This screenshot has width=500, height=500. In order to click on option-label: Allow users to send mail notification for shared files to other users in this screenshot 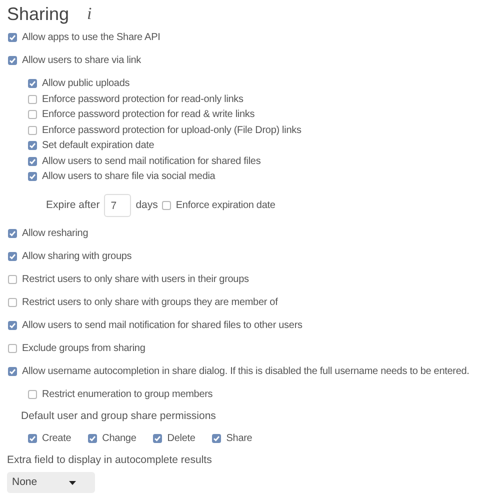, I will do `click(162, 325)`.